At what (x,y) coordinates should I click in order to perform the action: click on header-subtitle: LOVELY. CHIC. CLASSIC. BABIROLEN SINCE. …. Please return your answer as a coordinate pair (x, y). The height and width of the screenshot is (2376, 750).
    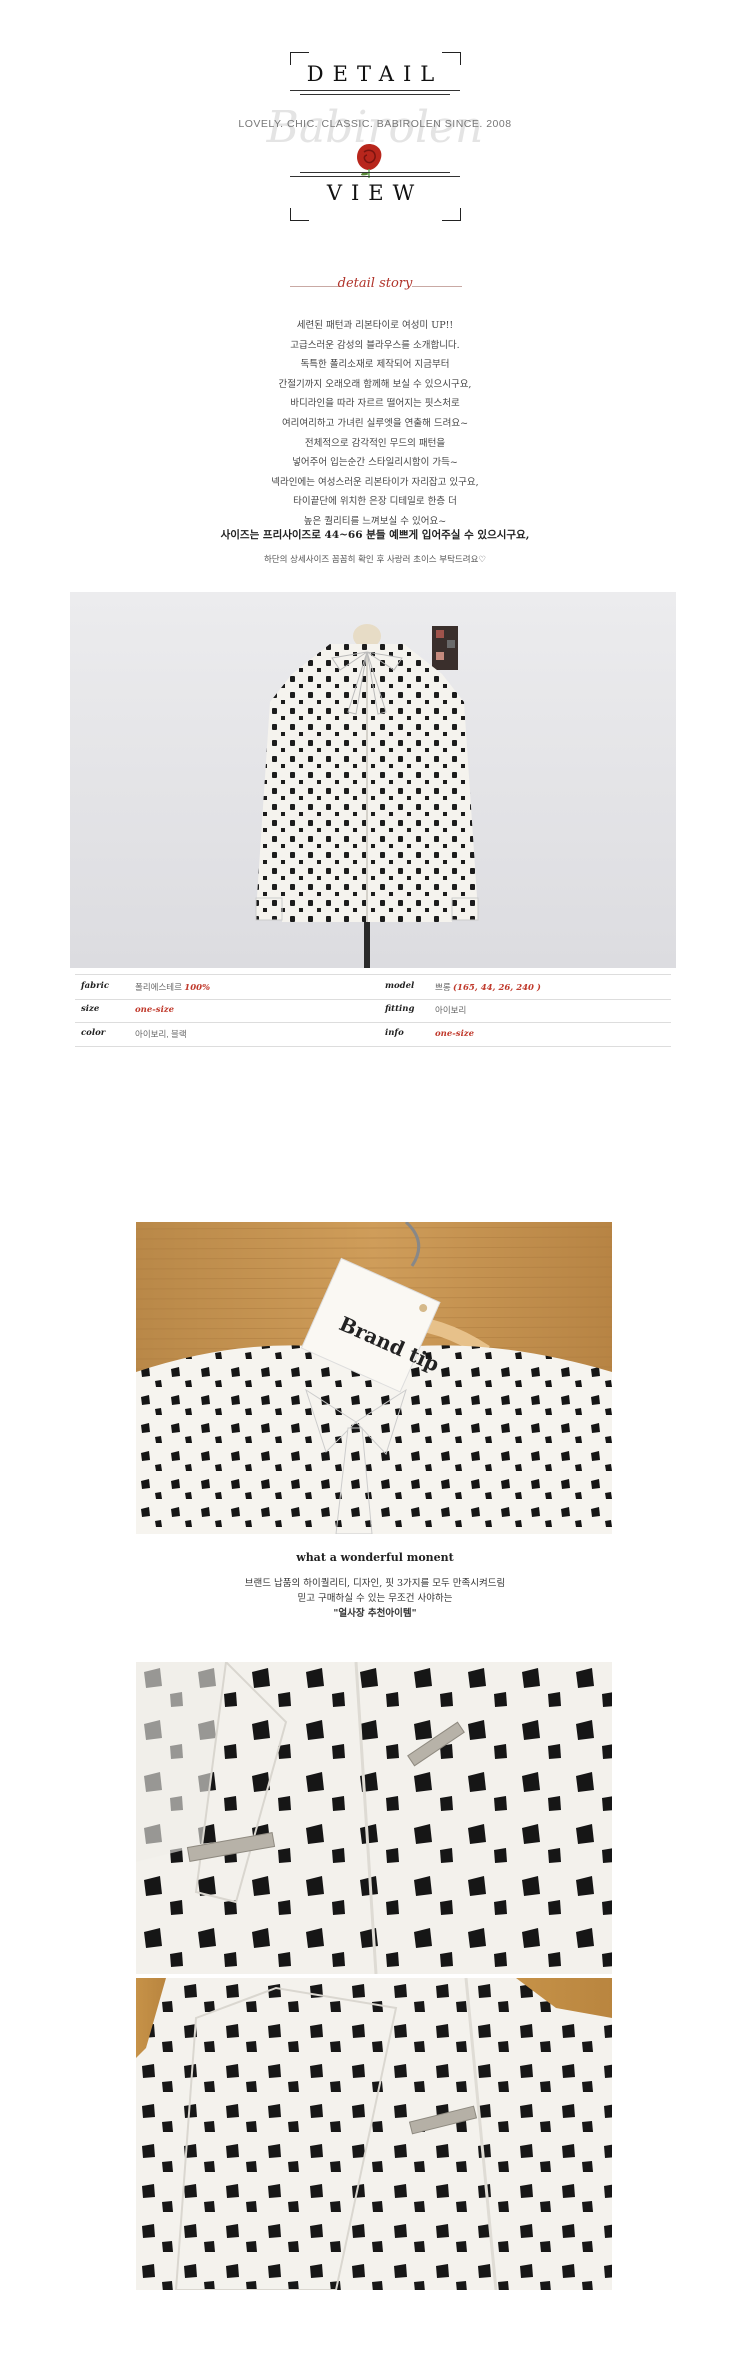
    Looking at the image, I should click on (375, 124).